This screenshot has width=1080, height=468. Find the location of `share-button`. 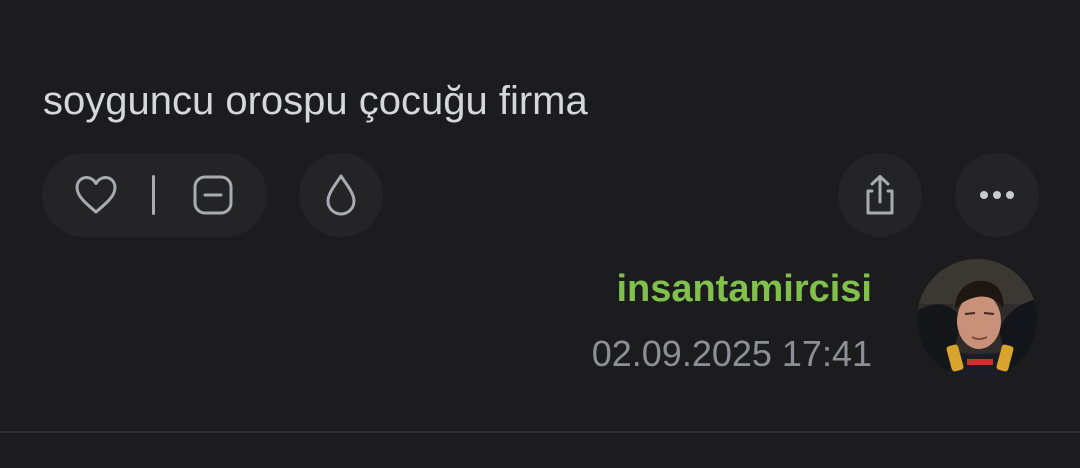

share-button is located at coordinates (880, 195).